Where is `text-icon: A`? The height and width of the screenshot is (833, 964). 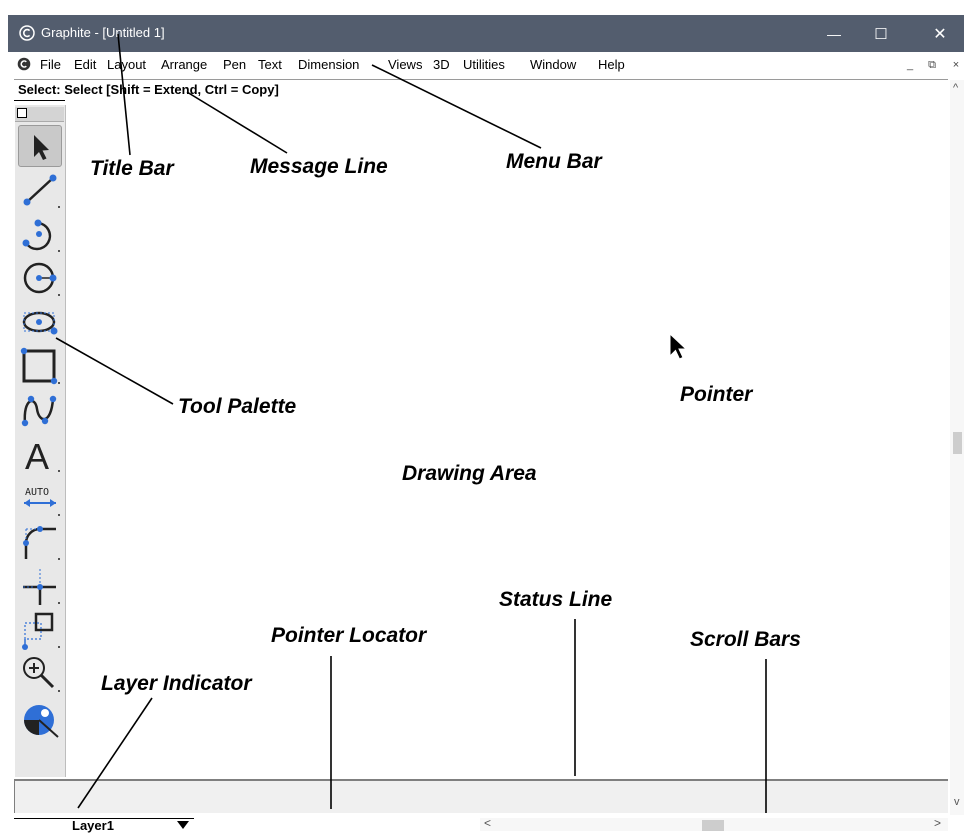
text-icon: A is located at coordinates (42, 455).